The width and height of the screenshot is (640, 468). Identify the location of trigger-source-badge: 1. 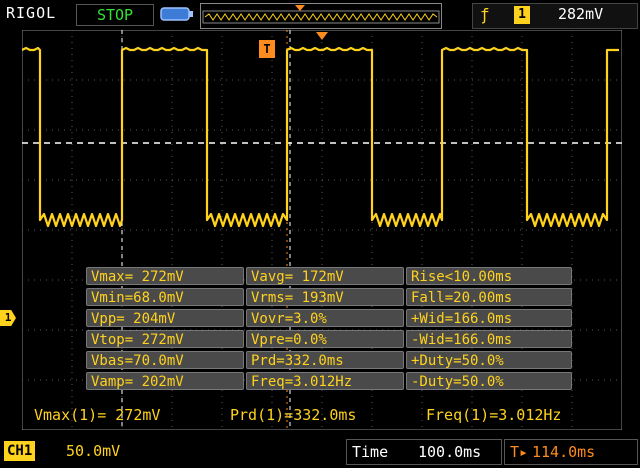
(522, 15).